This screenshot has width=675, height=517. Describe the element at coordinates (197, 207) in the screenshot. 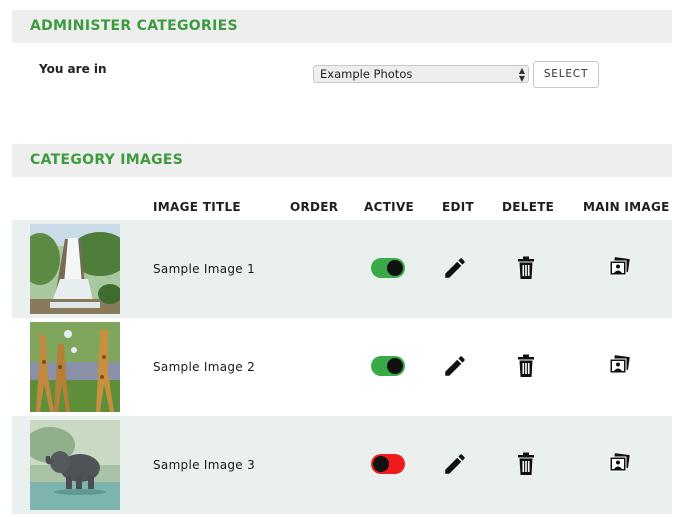

I see `column-header-image-title: IMAGE TITLE` at that location.